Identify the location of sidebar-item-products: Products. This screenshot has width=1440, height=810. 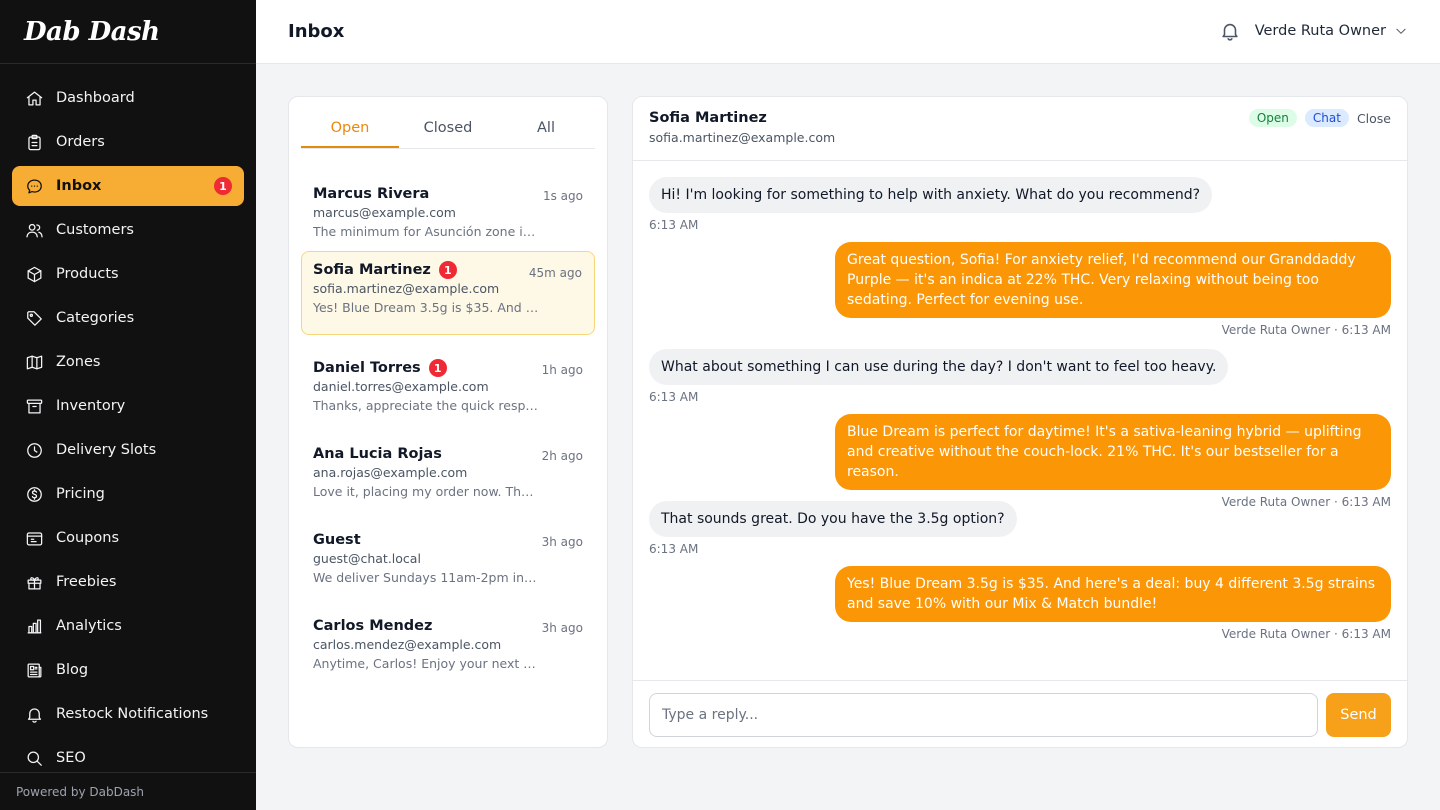
(128, 274).